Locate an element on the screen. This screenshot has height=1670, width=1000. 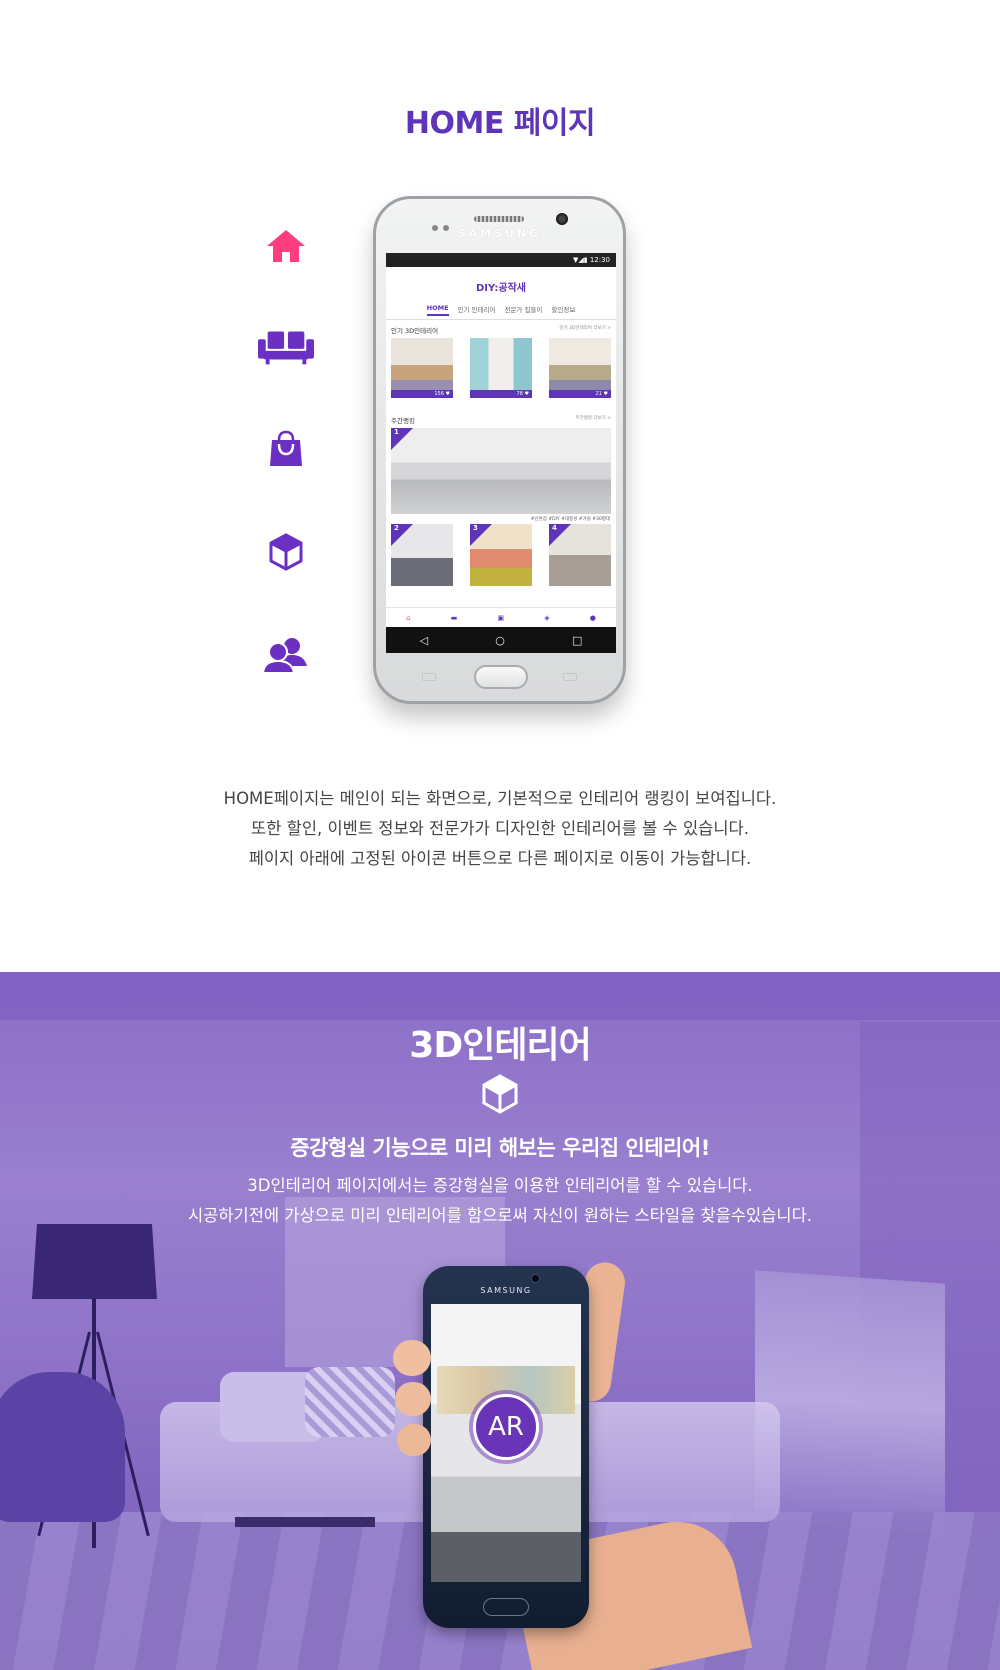
app-title: DIY:공작새 is located at coordinates (501, 288).